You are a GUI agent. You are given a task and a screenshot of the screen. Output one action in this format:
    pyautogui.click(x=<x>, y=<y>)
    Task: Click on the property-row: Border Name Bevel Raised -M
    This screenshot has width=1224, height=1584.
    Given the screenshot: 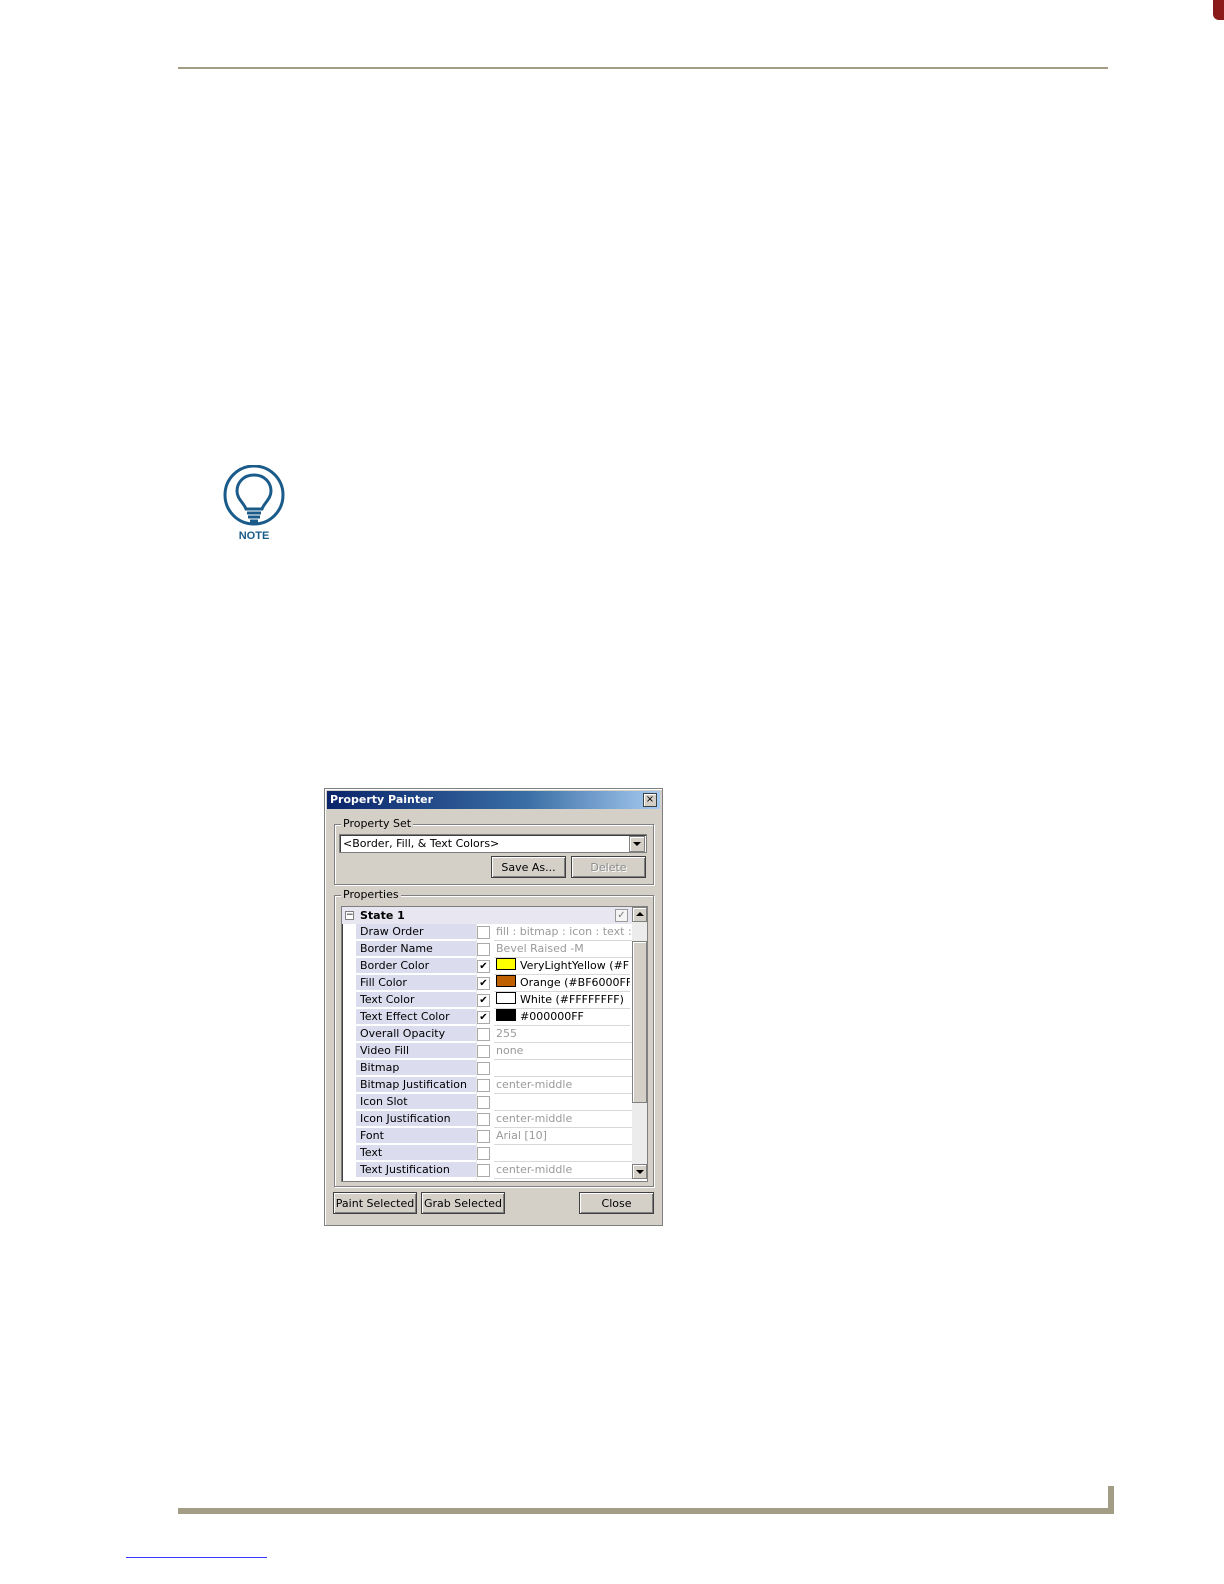 What is the action you would take?
    pyautogui.click(x=487, y=949)
    